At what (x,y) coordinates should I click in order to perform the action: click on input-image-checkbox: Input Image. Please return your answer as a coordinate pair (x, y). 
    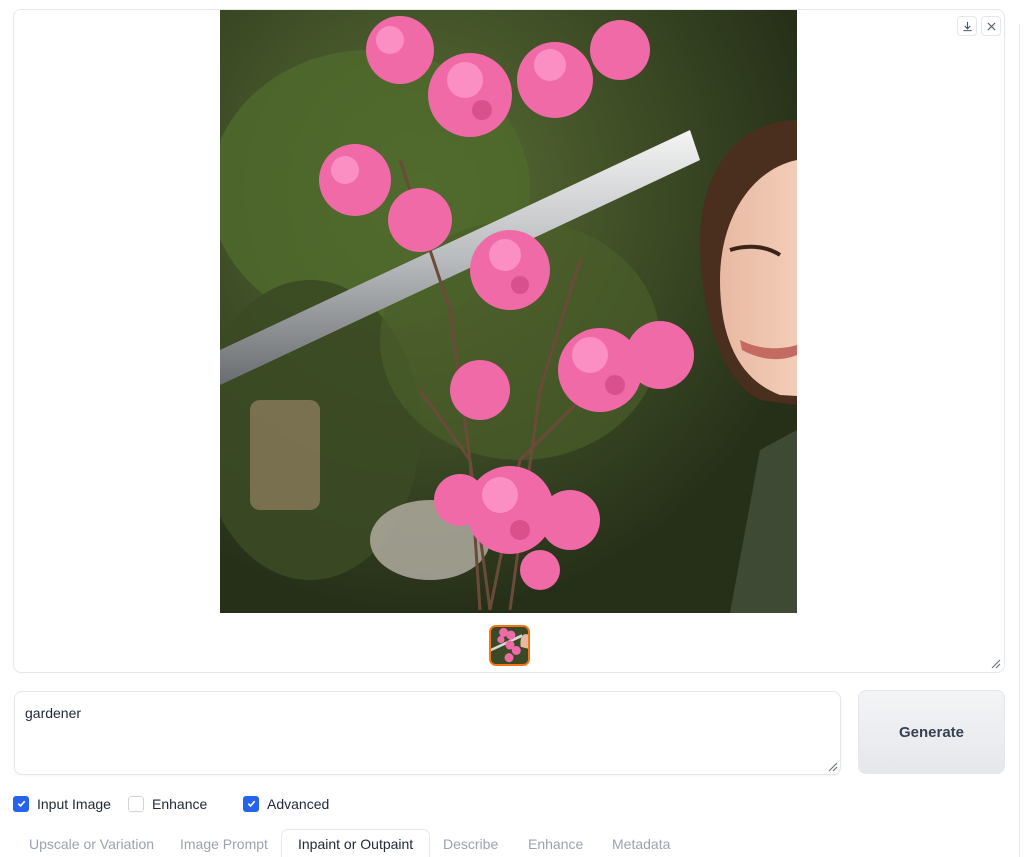
    Looking at the image, I should click on (62, 803).